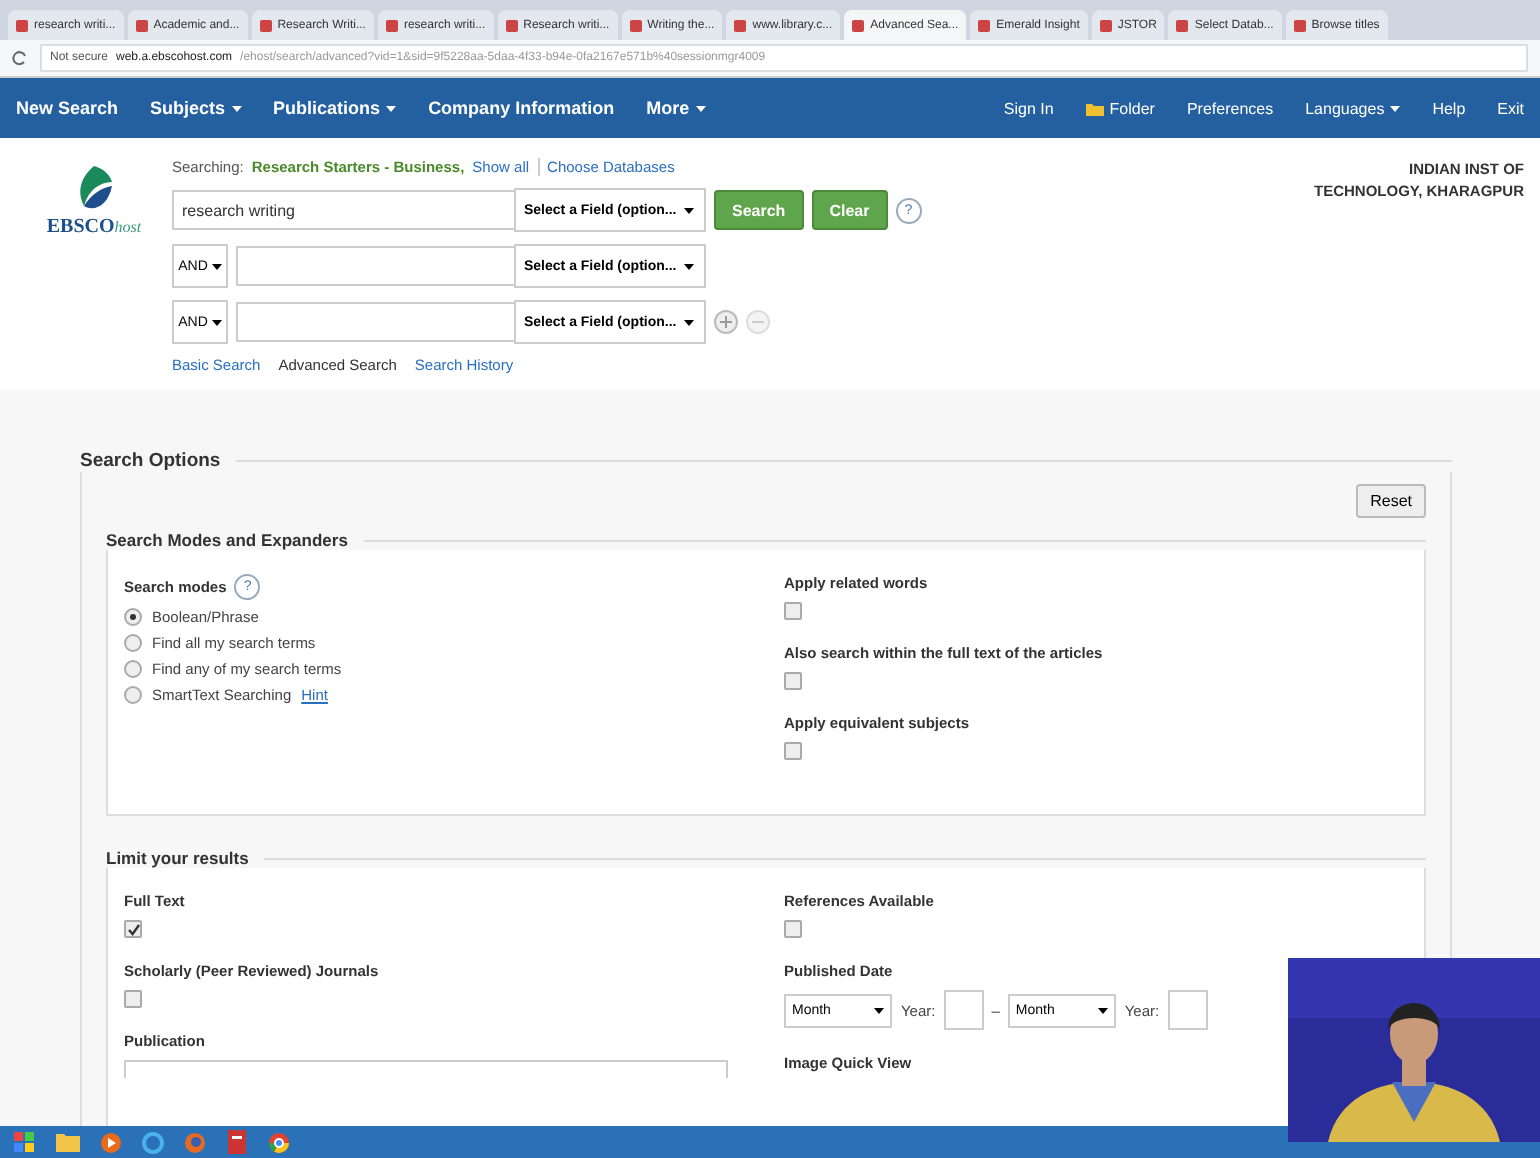 The image size is (1540, 1158). Describe the element at coordinates (1449, 108) in the screenshot. I see `nav-link: Help` at that location.